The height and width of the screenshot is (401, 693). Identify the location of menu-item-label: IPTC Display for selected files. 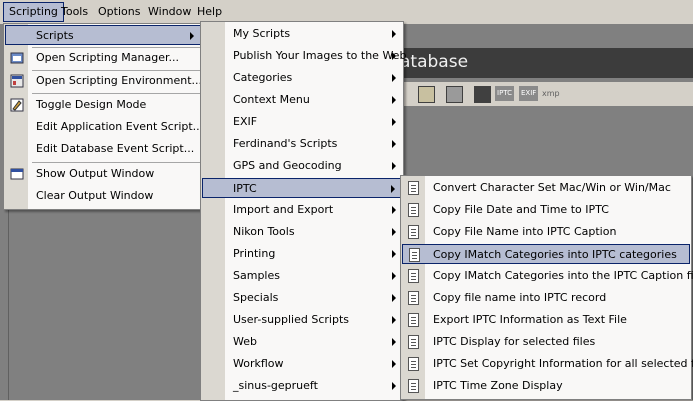
(514, 341).